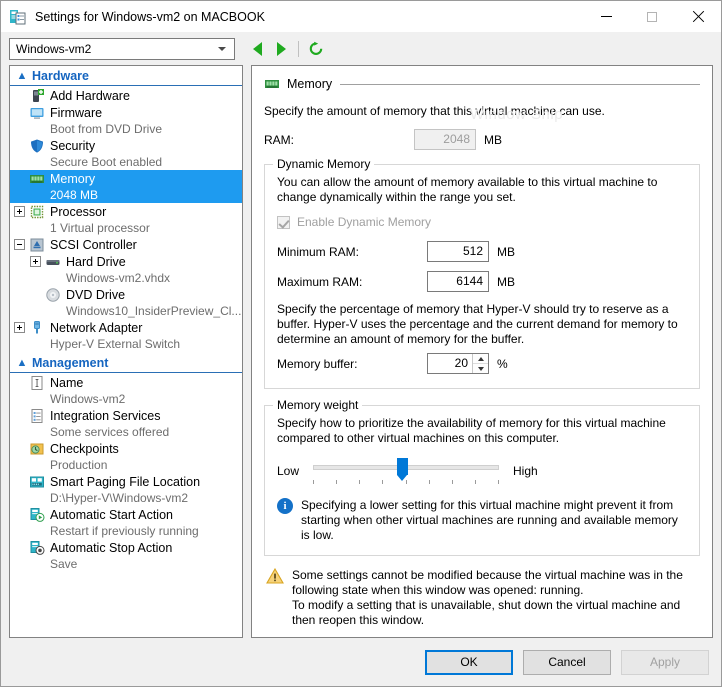 The image size is (722, 687). I want to click on memory-buffer-value: 20, so click(461, 363).